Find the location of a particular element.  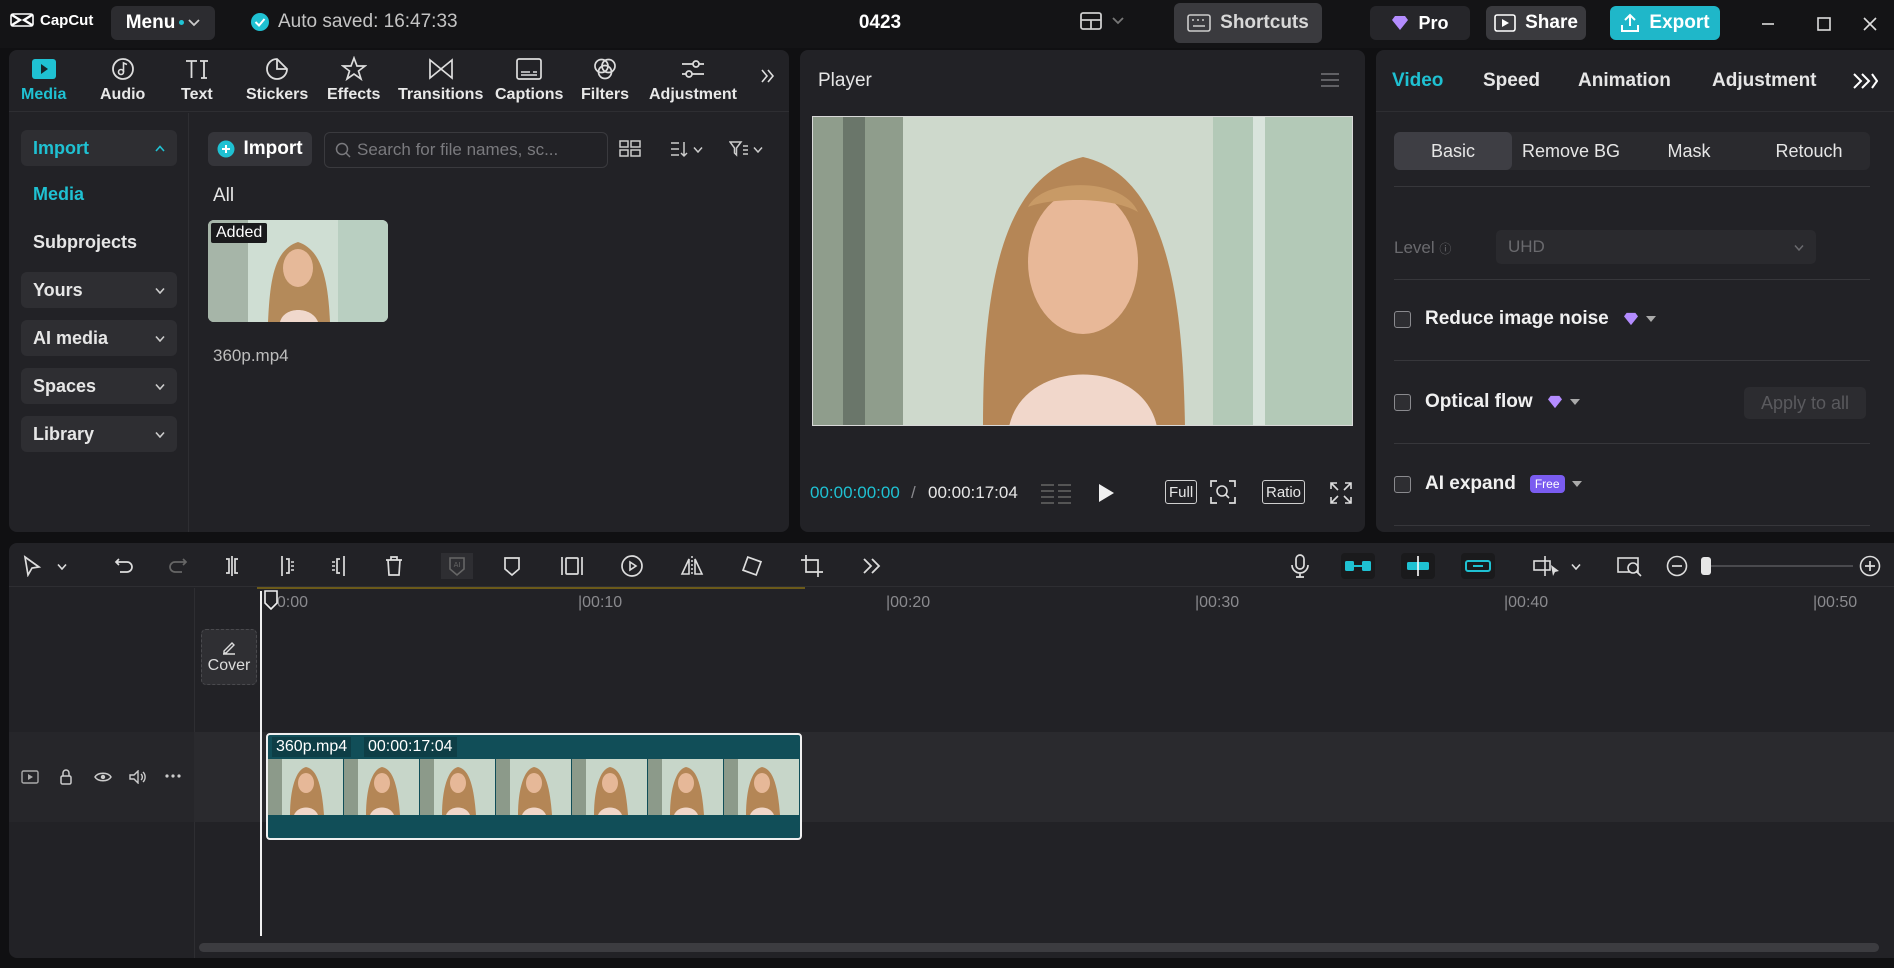

preview-axis-dropdown is located at coordinates (1576, 566).